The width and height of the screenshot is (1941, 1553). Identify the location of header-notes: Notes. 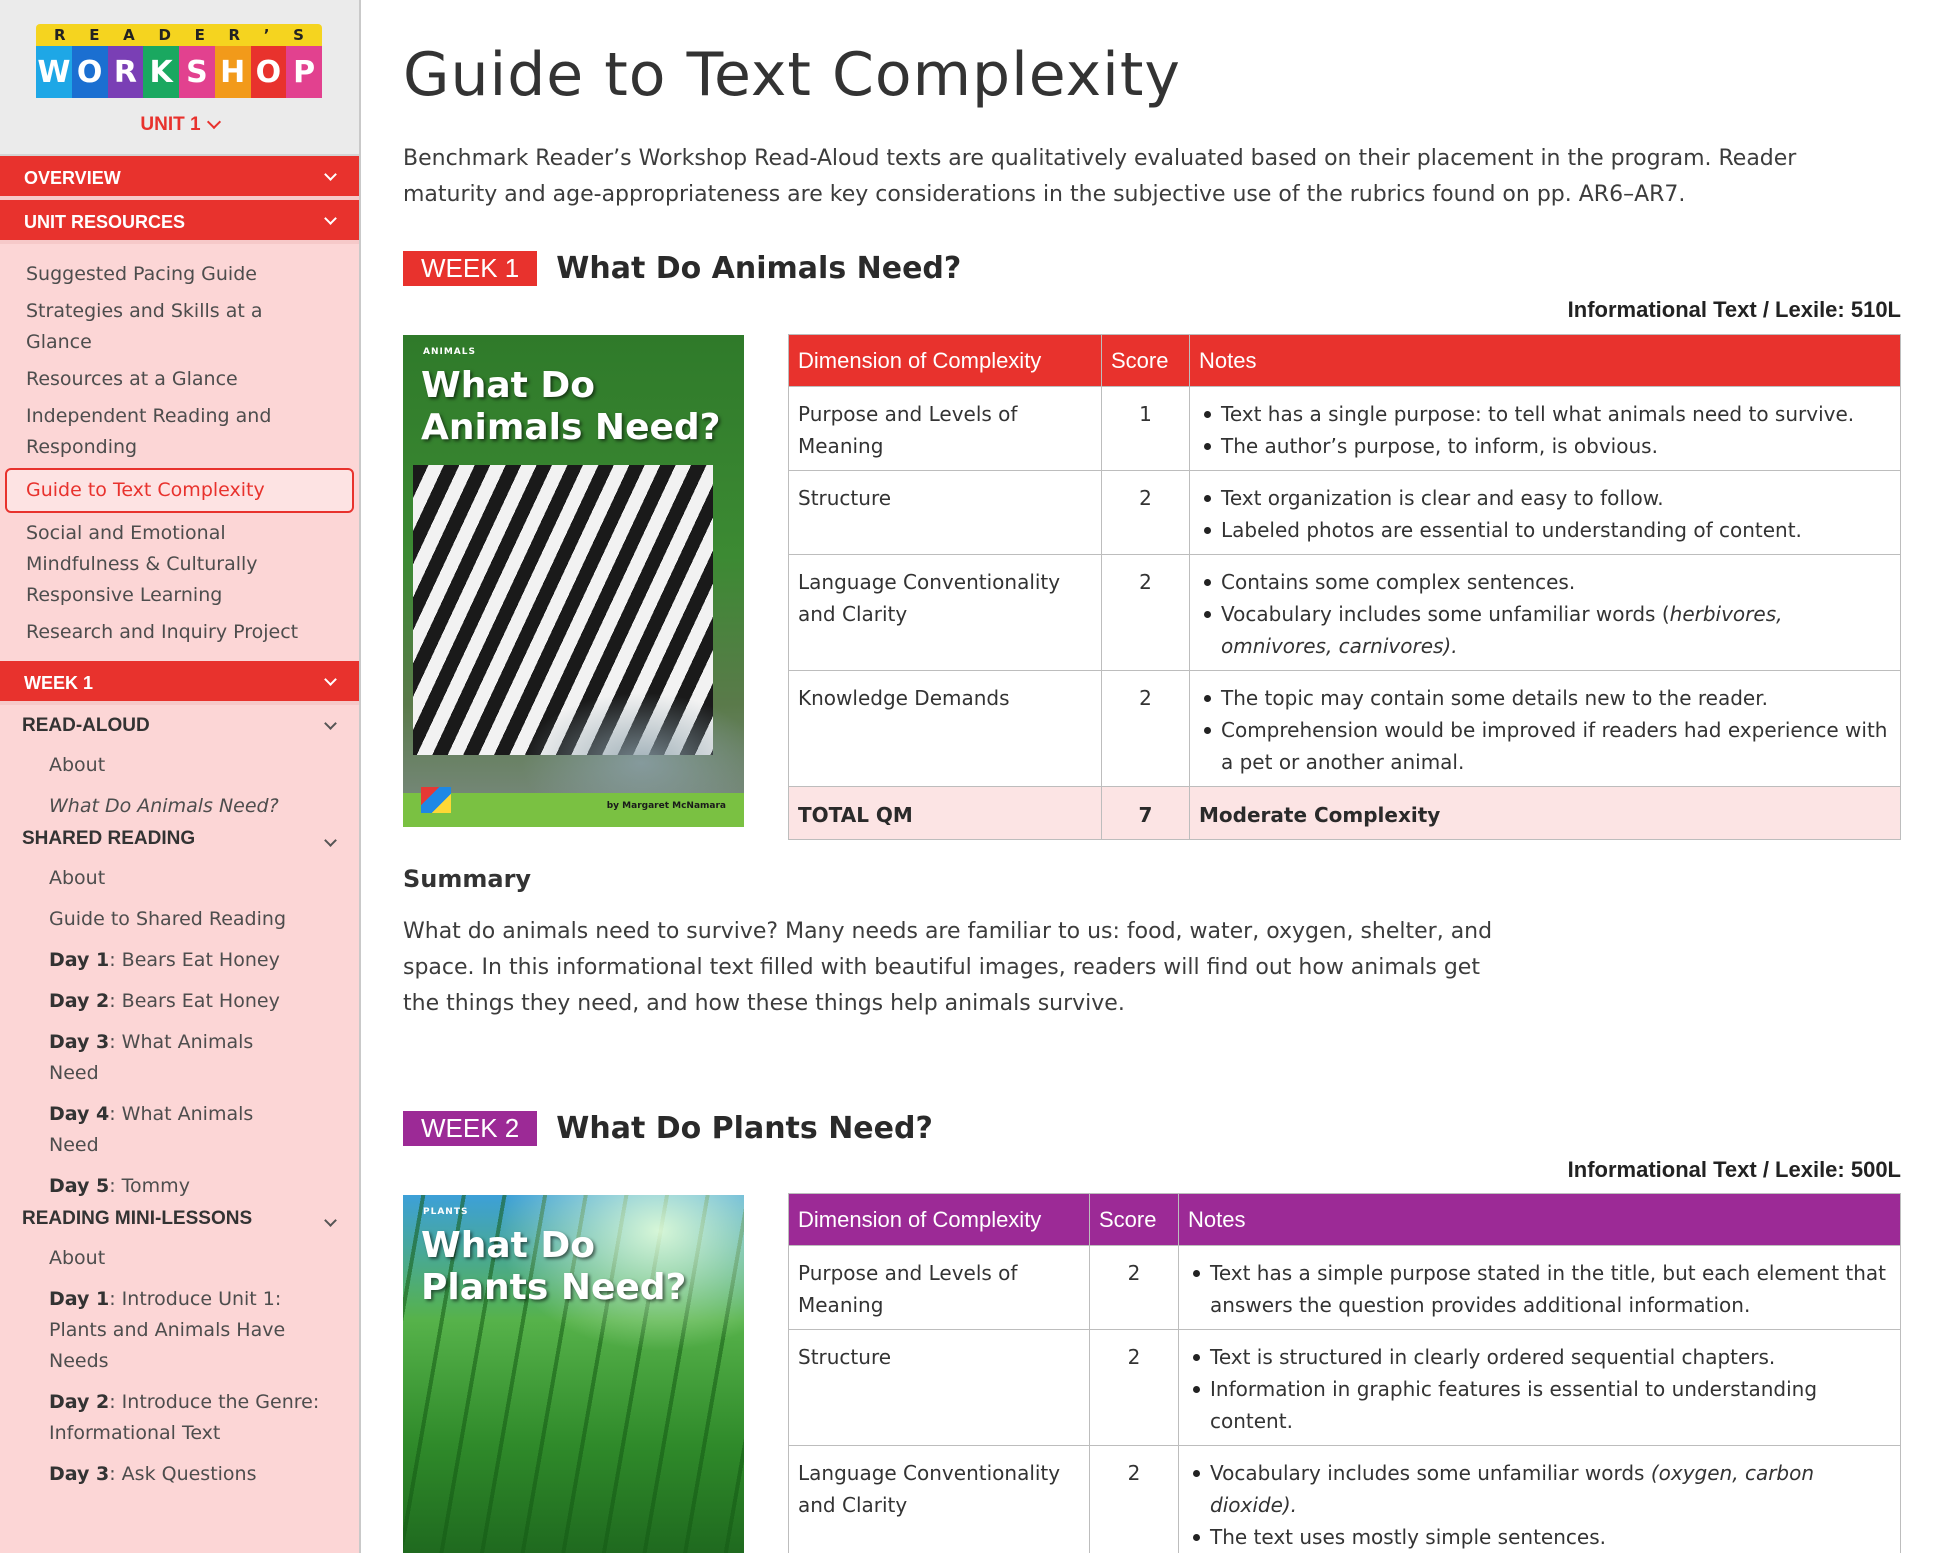
(1539, 1219).